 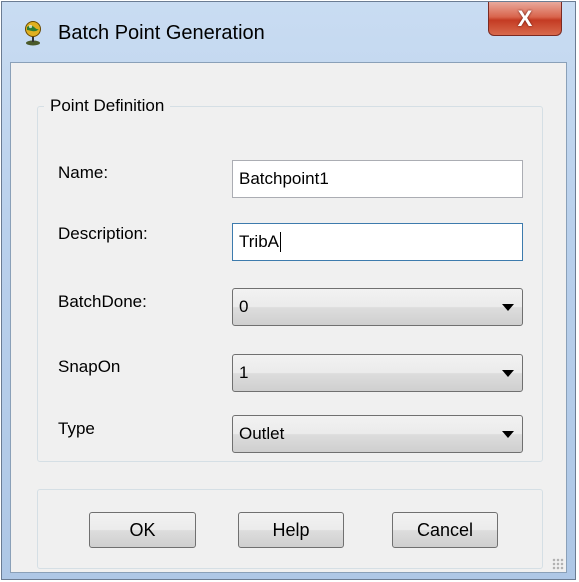 What do you see at coordinates (377, 179) in the screenshot?
I see `name-field: Batchpoint1` at bounding box center [377, 179].